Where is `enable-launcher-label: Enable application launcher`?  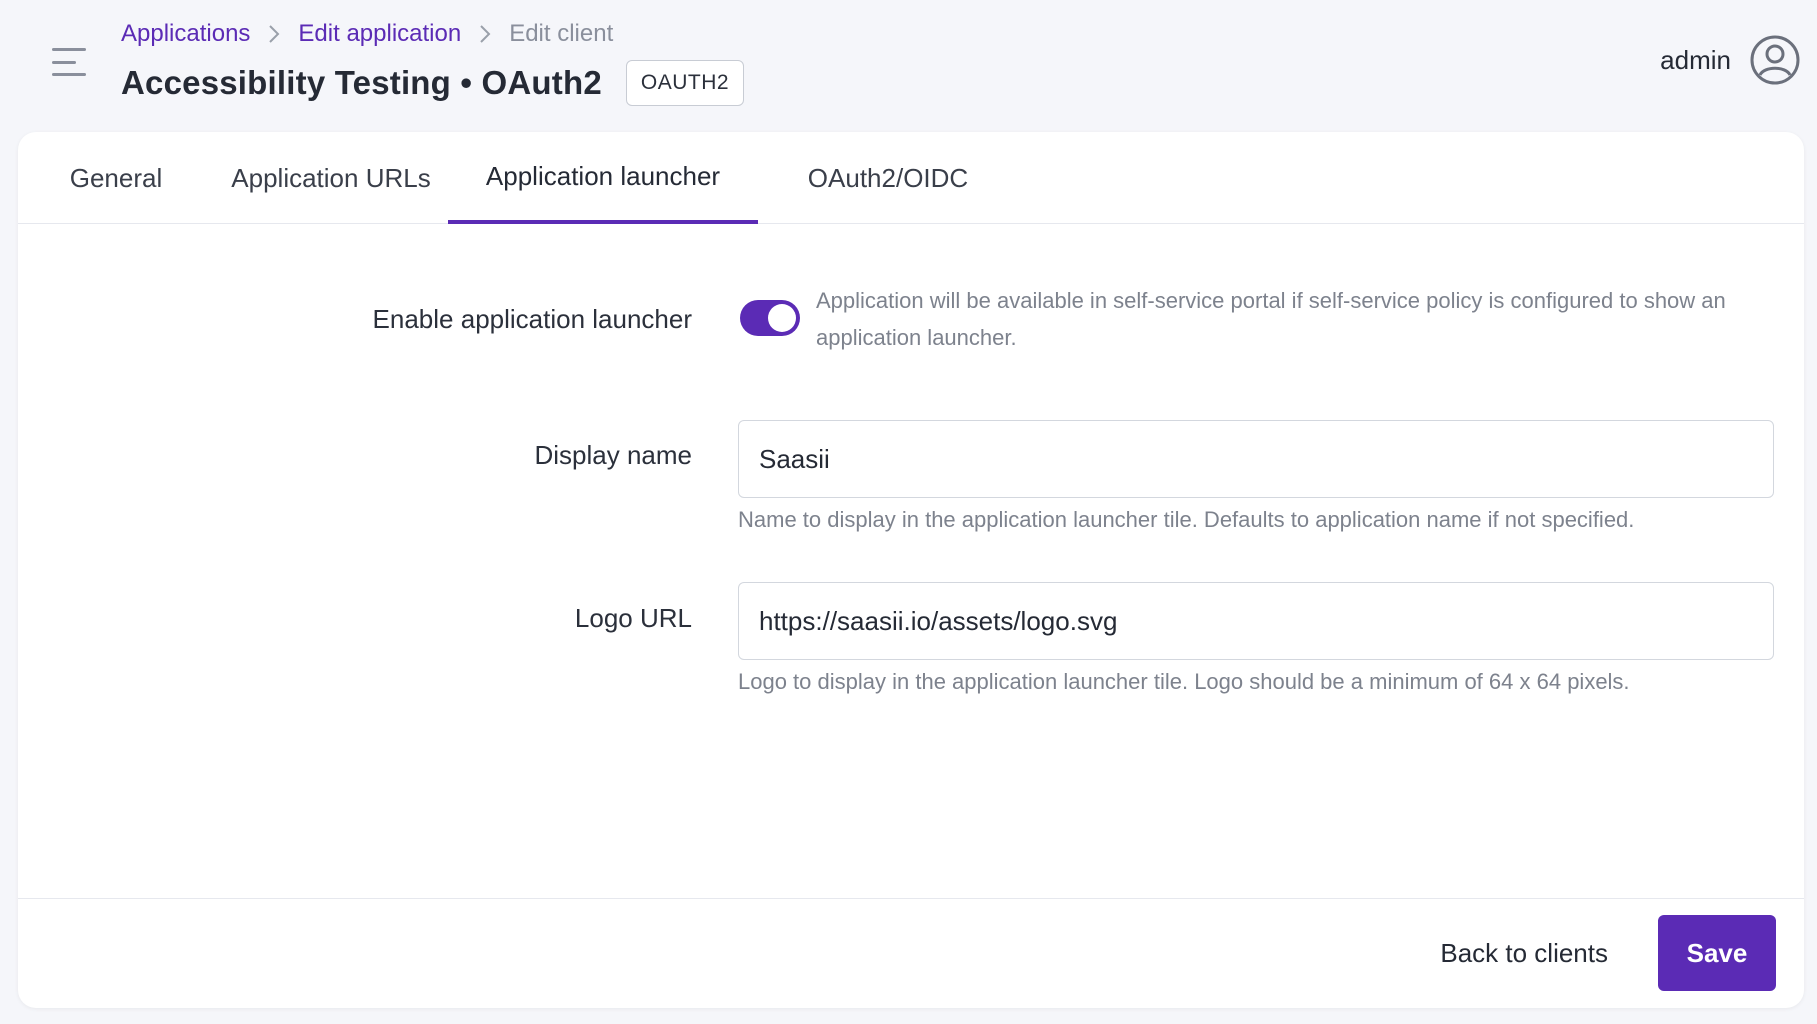
enable-launcher-label: Enable application launcher is located at coordinates (532, 319).